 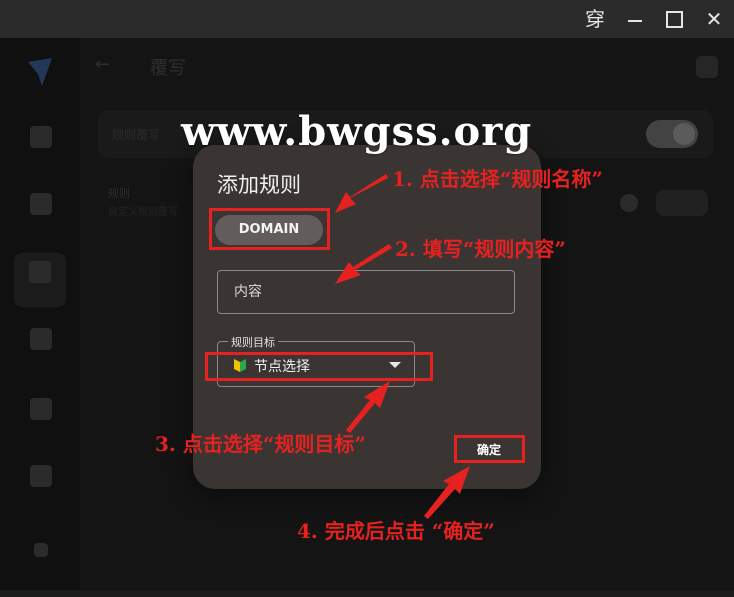 I want to click on highlight-rule-target, so click(x=319, y=366).